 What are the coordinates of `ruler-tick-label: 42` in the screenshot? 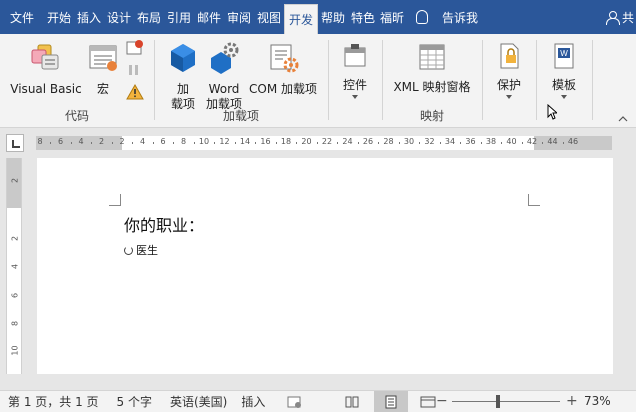 It's located at (532, 141).